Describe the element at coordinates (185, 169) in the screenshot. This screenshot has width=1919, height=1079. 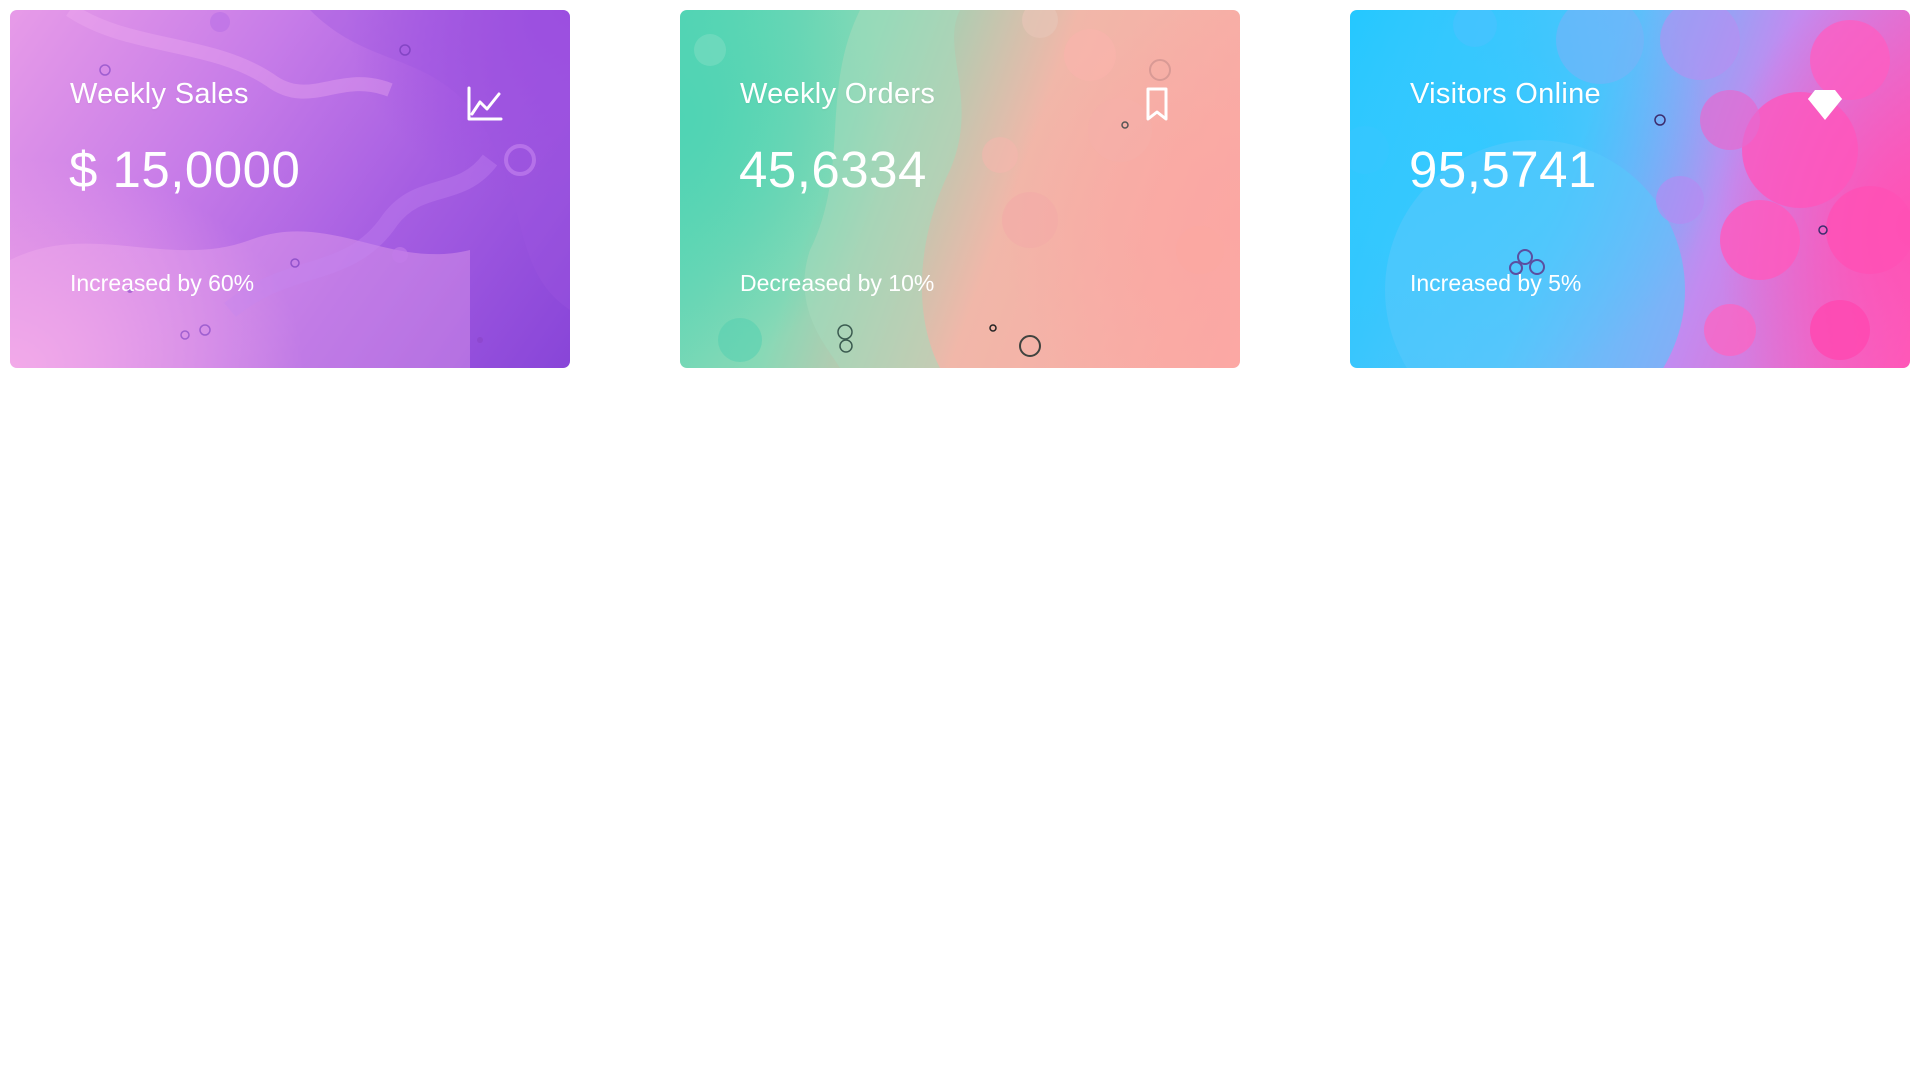
I see `card-value: $ 15,0000` at that location.